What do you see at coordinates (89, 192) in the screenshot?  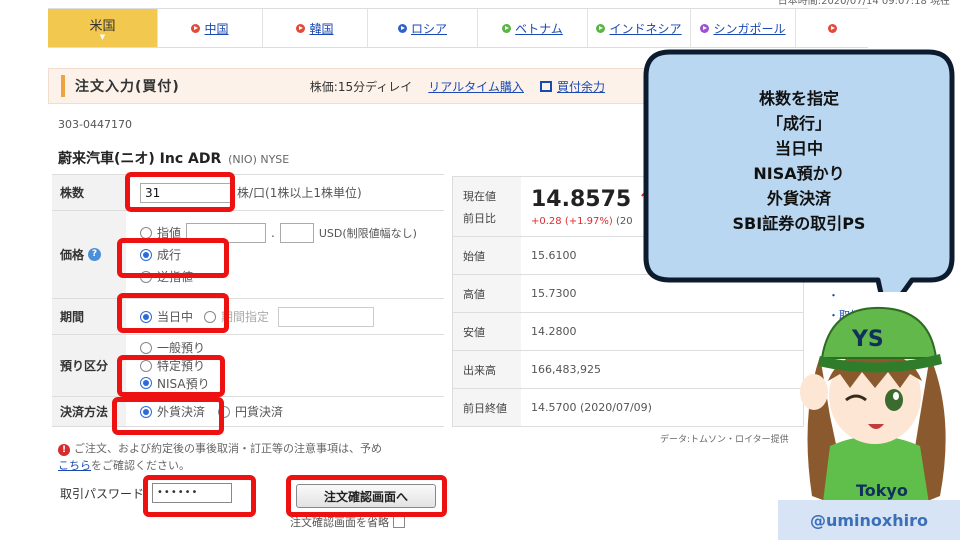 I see `shares-label: 株数` at bounding box center [89, 192].